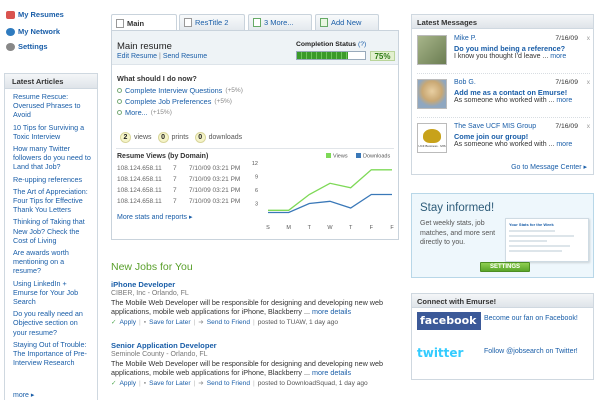 The height and width of the screenshot is (400, 600). Describe the element at coordinates (114, 383) in the screenshot. I see `check-icon: ✓` at that location.